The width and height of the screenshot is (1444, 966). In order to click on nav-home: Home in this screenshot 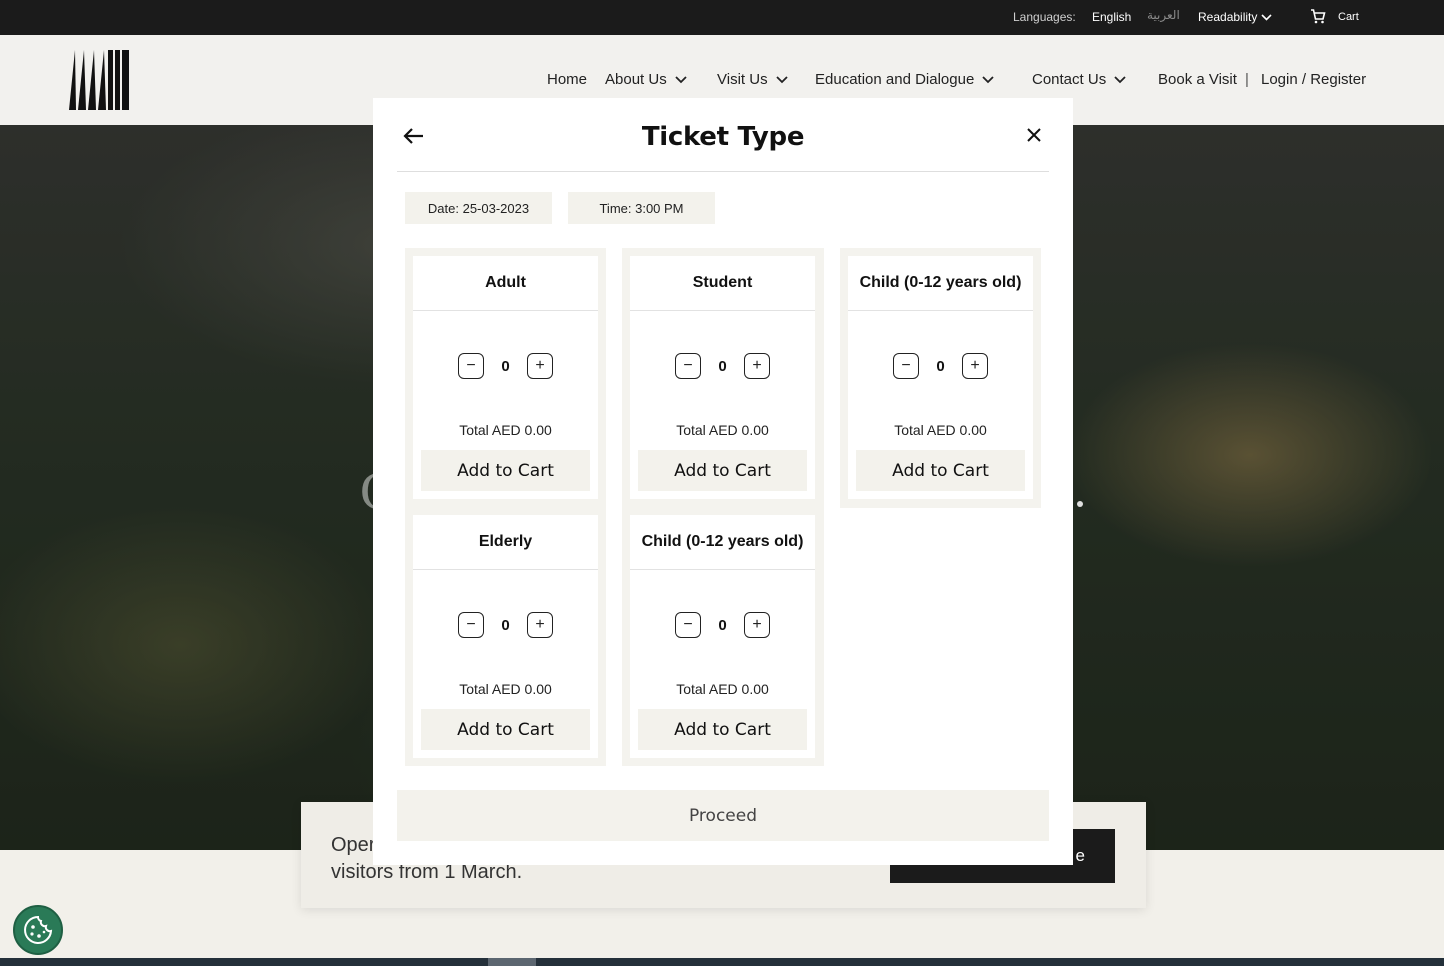, I will do `click(567, 79)`.